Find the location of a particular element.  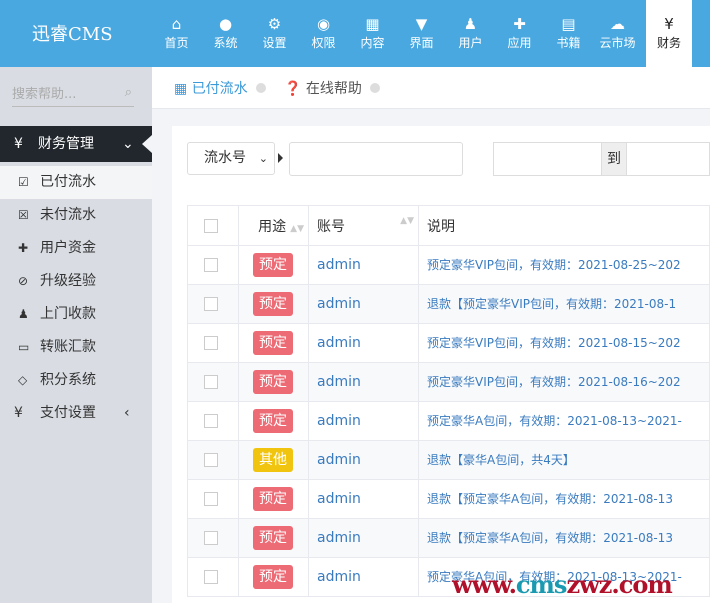

nav-item-5: ▼ 界面 is located at coordinates (421, 33).